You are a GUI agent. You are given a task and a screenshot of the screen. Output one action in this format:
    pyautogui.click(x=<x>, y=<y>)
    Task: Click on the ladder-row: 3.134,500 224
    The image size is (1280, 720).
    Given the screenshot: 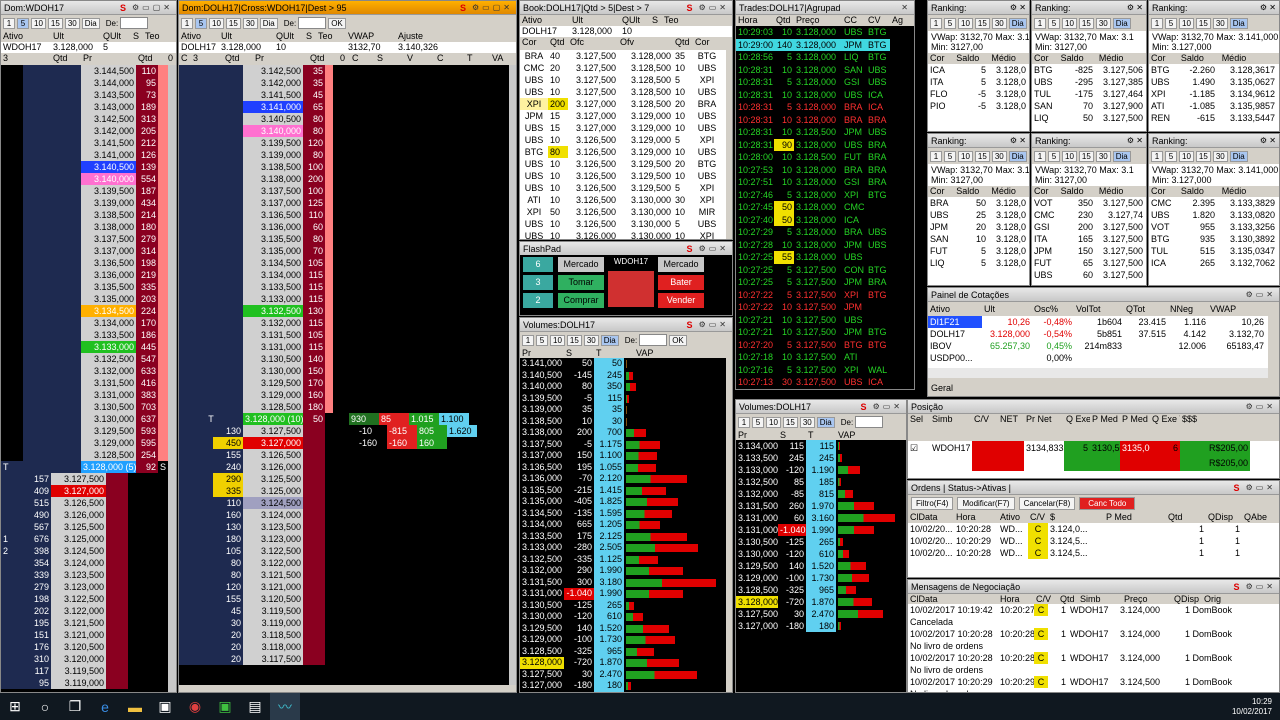 What is the action you would take?
    pyautogui.click(x=84, y=311)
    